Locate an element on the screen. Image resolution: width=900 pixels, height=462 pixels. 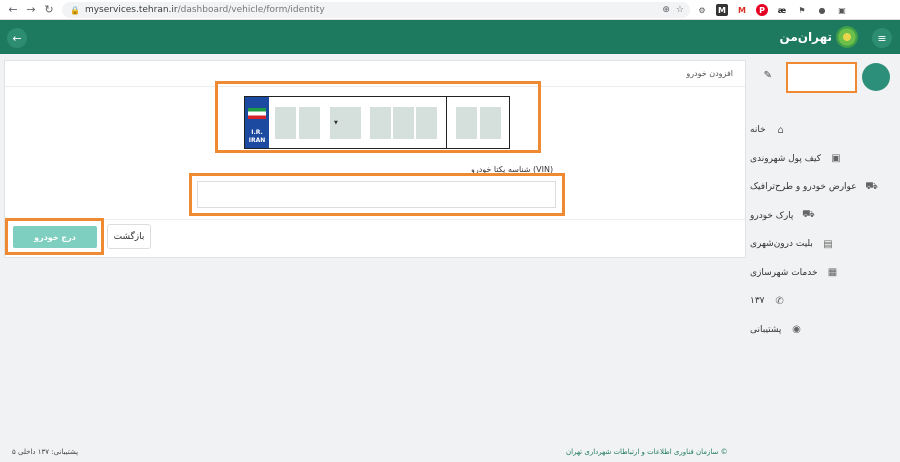
app-header: ← تهران‌من ≡ is located at coordinates (450, 37).